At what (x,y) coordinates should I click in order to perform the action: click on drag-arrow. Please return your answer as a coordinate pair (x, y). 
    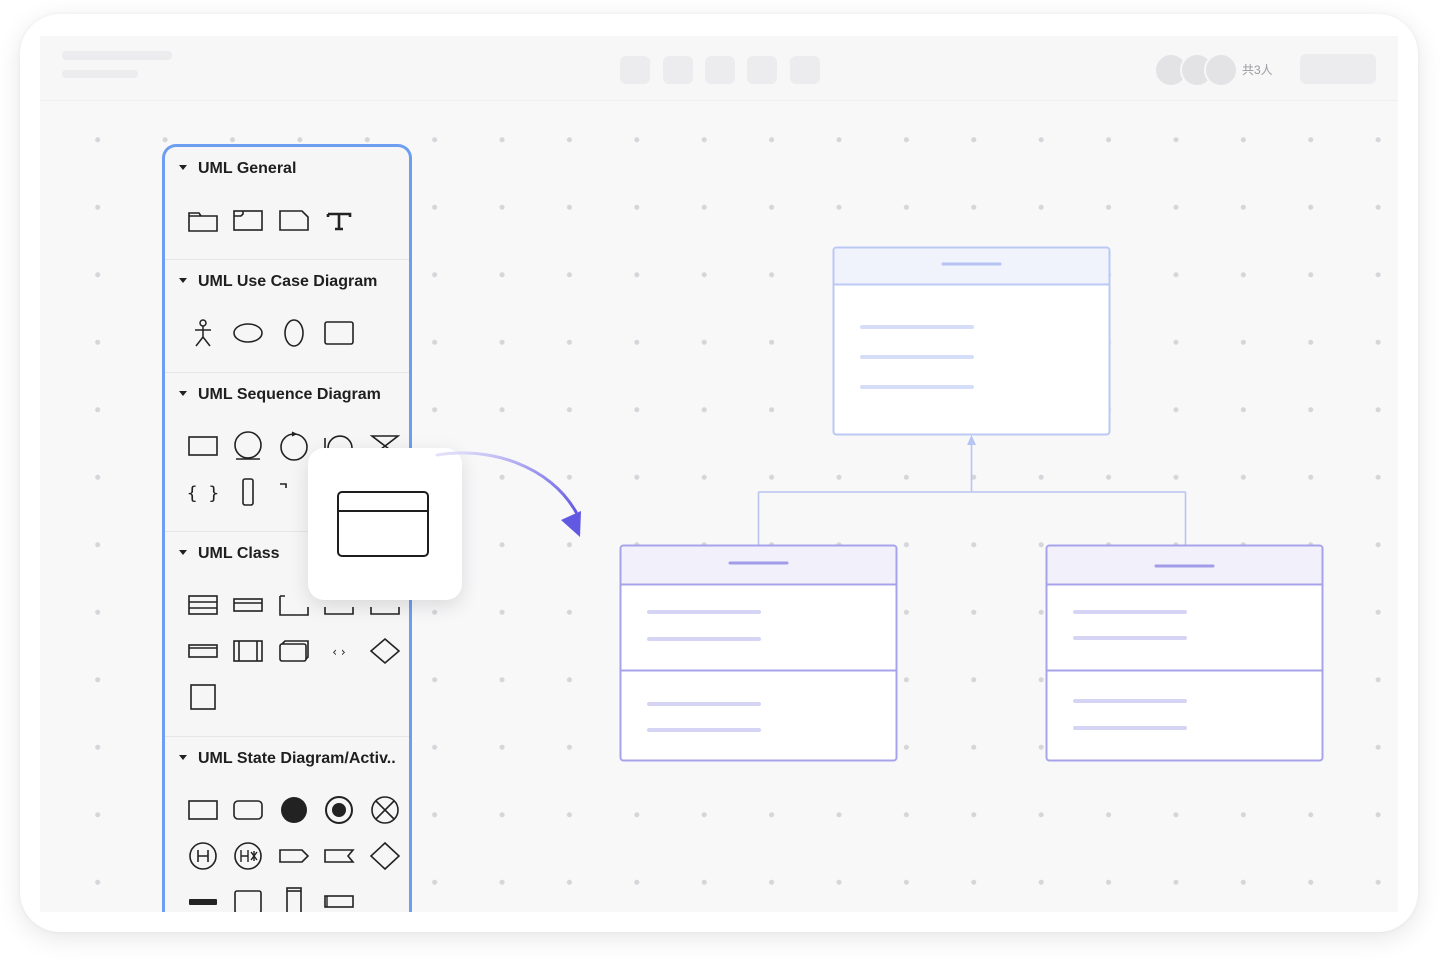
    Looking at the image, I should click on (508, 494).